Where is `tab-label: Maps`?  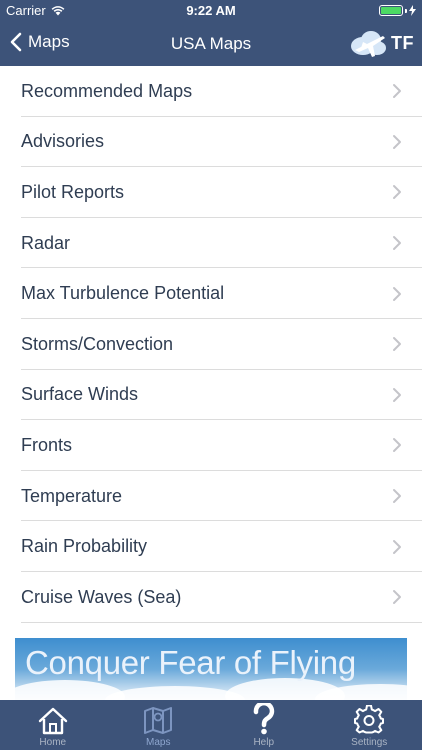
tab-label: Maps is located at coordinates (158, 742).